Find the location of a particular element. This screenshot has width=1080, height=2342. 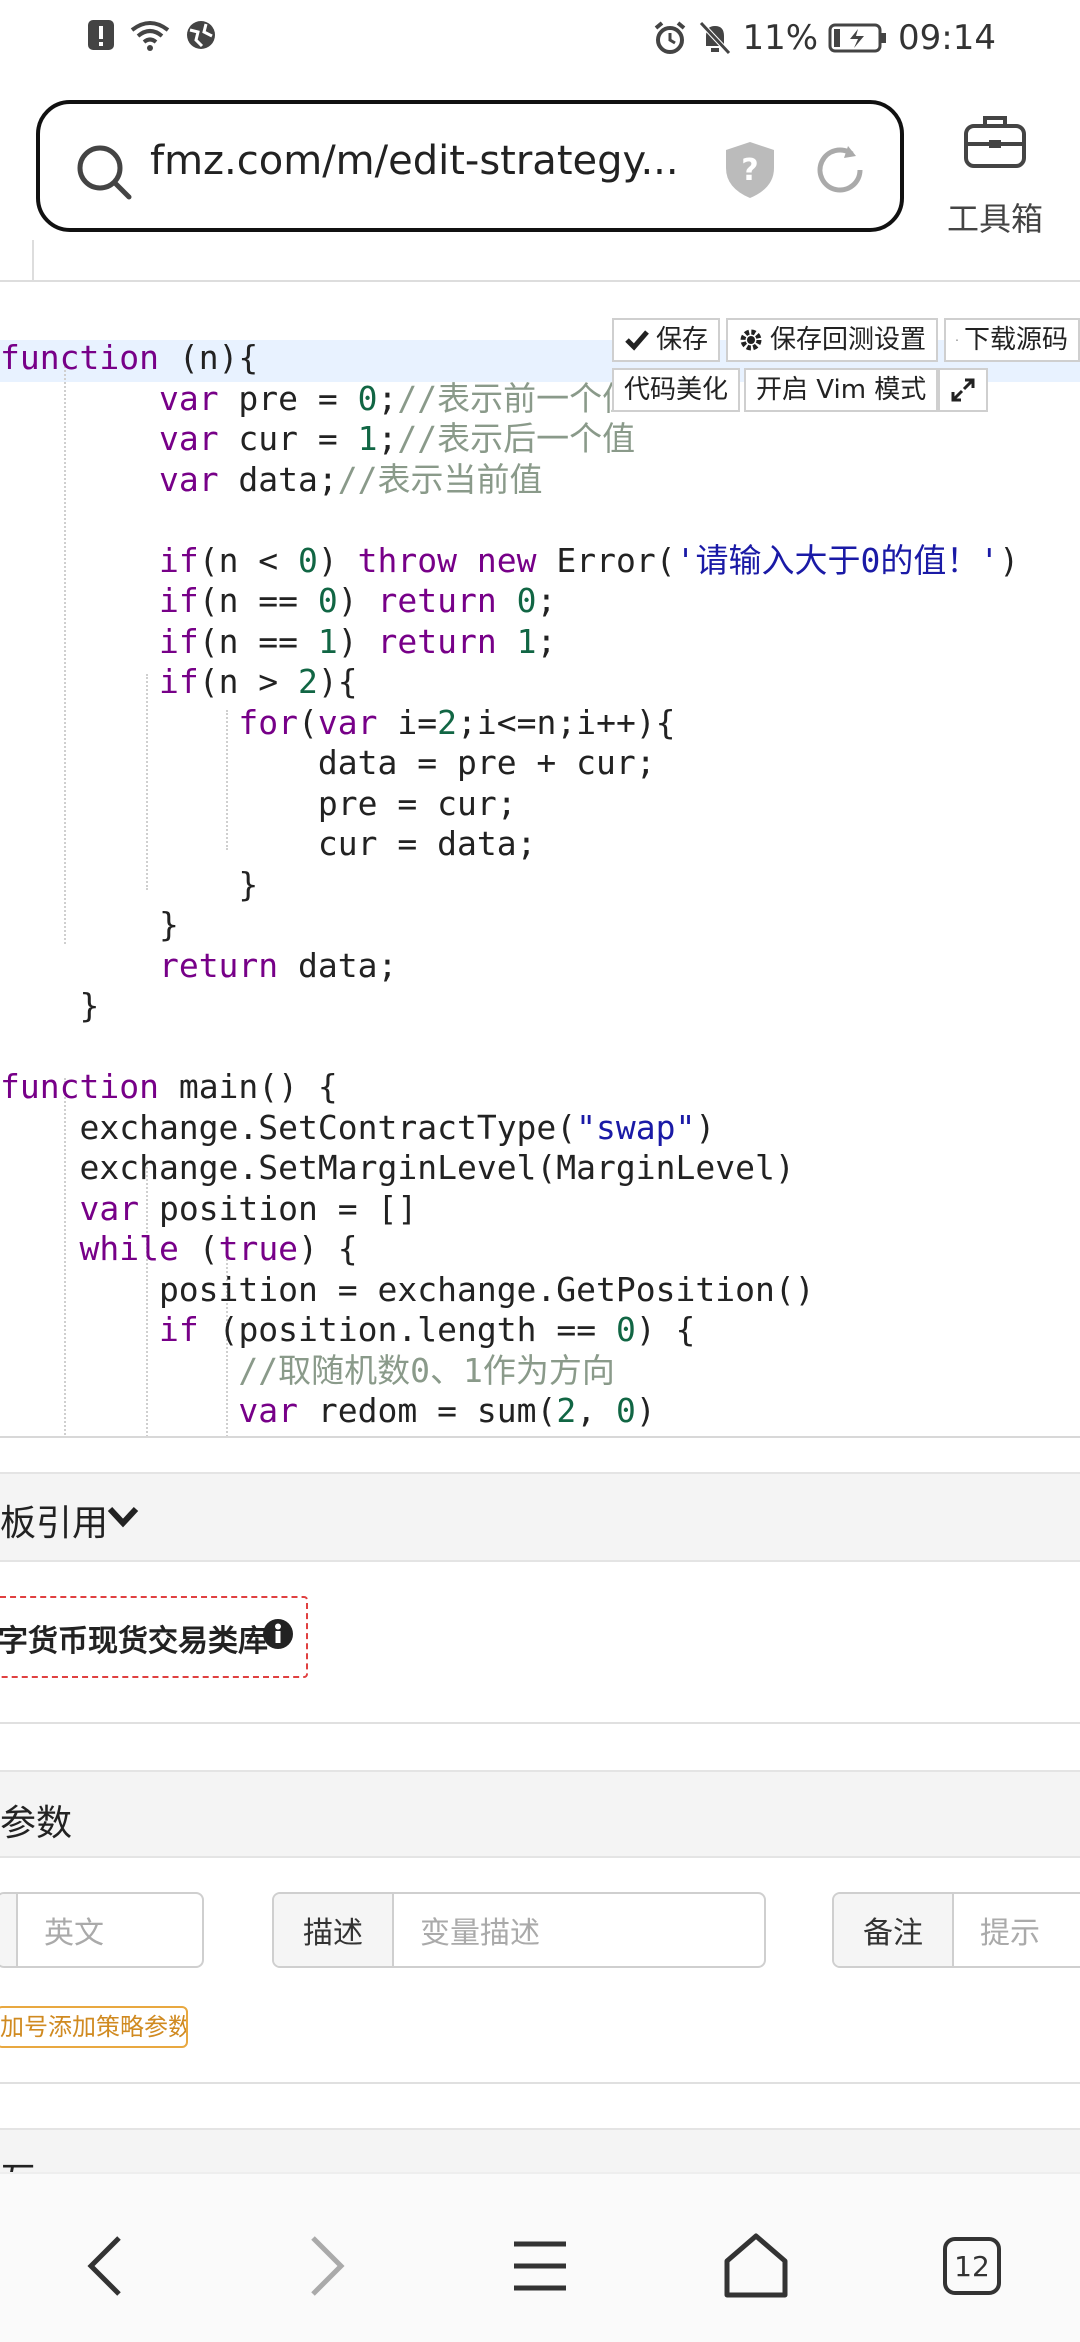

code-line-6: if(n < 0) throw new Error('请输入大于0的值！') is located at coordinates (589, 560).